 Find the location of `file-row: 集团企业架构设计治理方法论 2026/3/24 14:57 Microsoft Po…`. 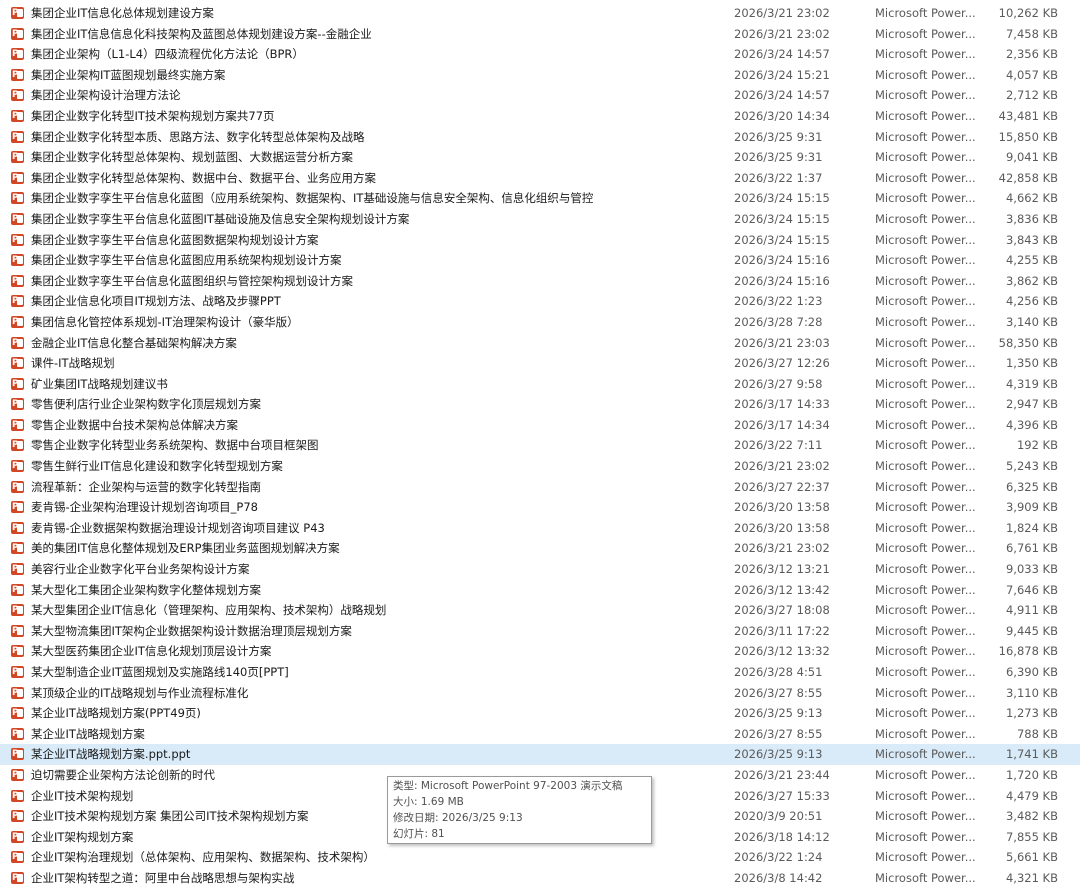

file-row: 集团企业架构设计治理方法论 2026/3/24 14:57 Microsoft Po… is located at coordinates (540, 95).